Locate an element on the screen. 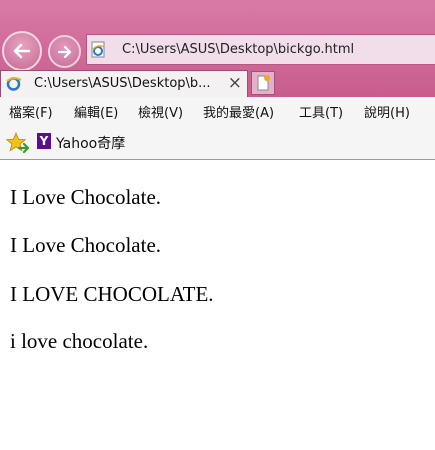 The image size is (435, 450). text-line: I LOVE CHOCOLATE. is located at coordinates (112, 294).